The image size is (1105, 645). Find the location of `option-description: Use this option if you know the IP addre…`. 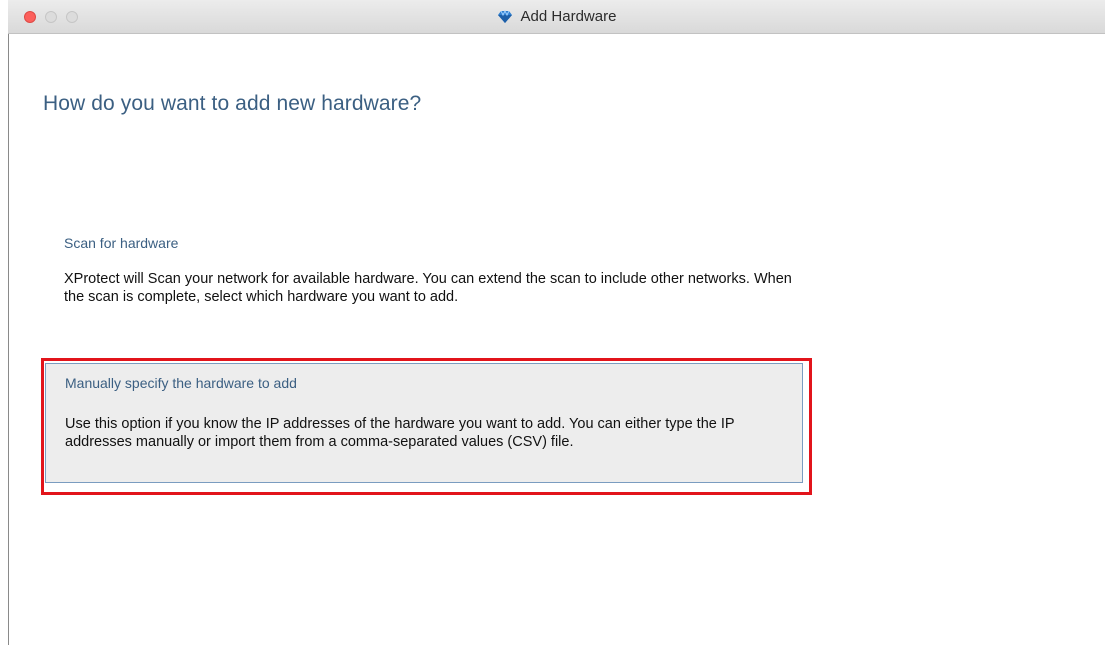

option-description: Use this option if you know the IP addre… is located at coordinates (400, 433).